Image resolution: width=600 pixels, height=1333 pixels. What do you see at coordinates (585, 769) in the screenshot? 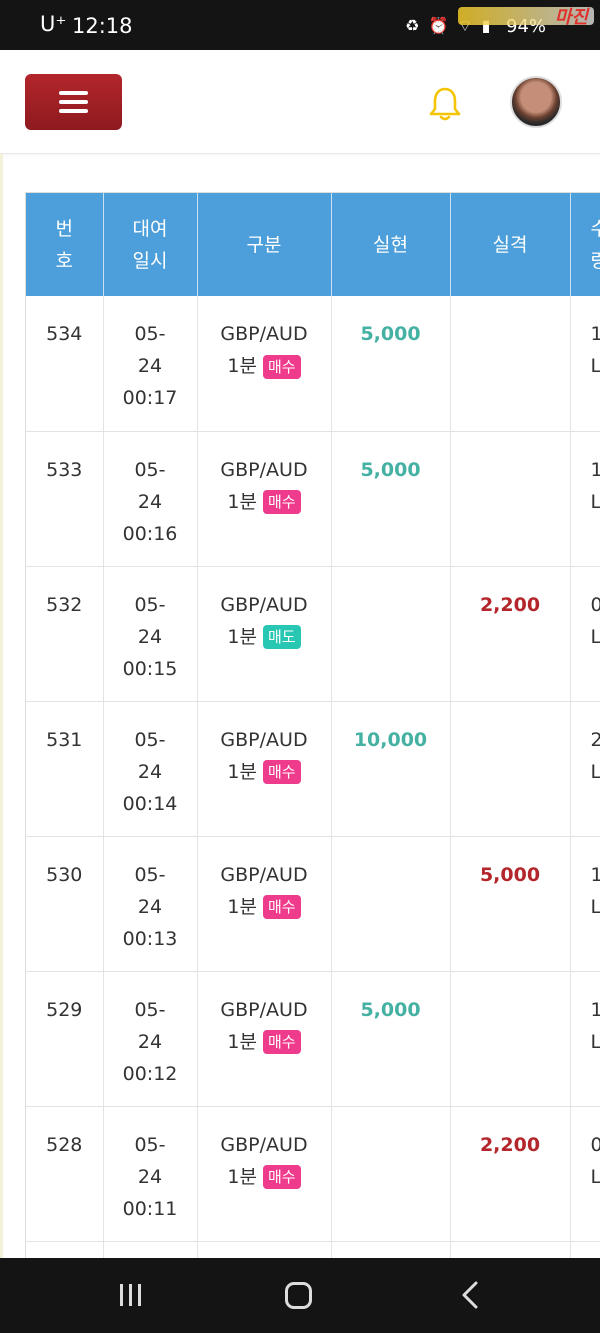
I see `row-extra: 2L` at bounding box center [585, 769].